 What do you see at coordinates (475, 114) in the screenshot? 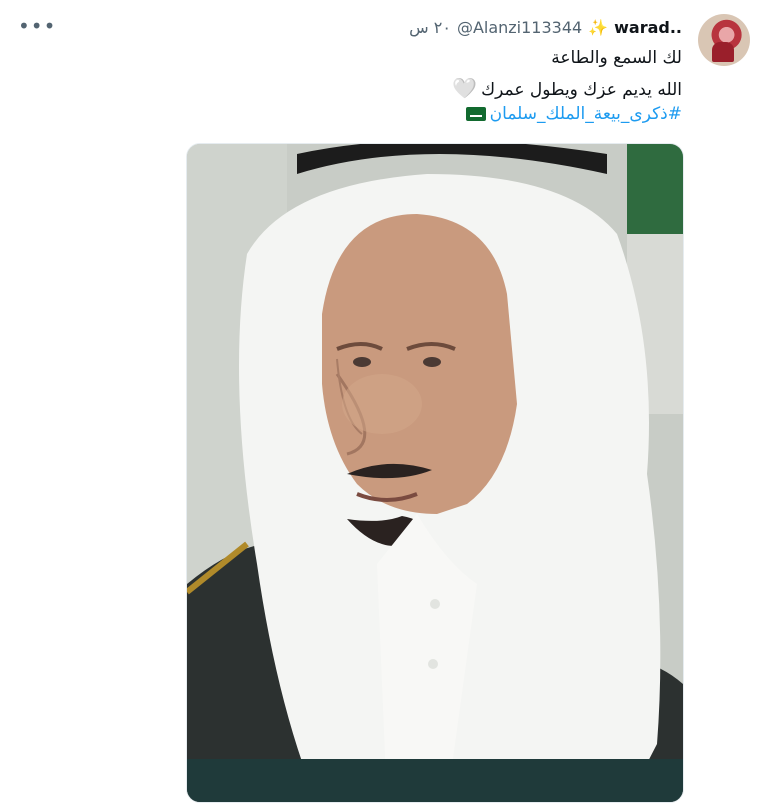
I see `saudi-flag-icon` at bounding box center [475, 114].